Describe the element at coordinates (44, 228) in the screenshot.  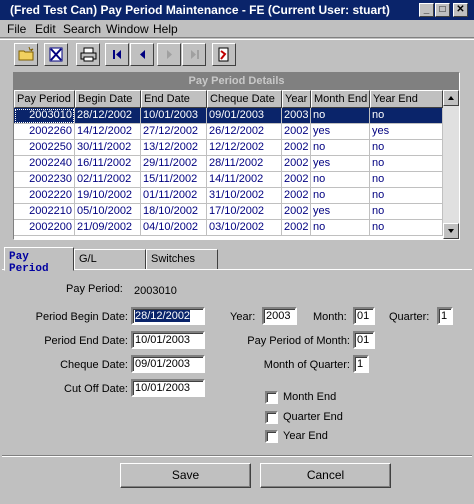
I see `table-cell: 2002200` at that location.